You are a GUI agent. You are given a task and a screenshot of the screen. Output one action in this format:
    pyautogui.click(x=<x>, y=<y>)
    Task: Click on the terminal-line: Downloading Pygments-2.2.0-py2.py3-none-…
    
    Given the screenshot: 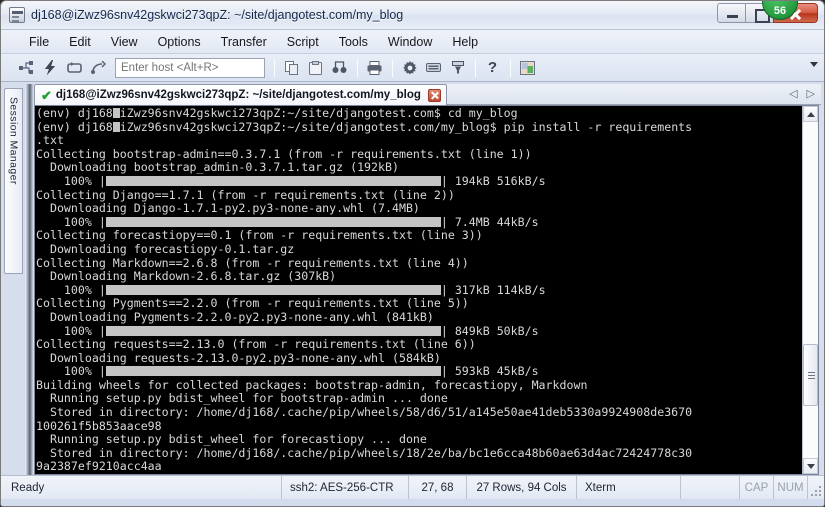 What is the action you would take?
    pyautogui.click(x=235, y=316)
    